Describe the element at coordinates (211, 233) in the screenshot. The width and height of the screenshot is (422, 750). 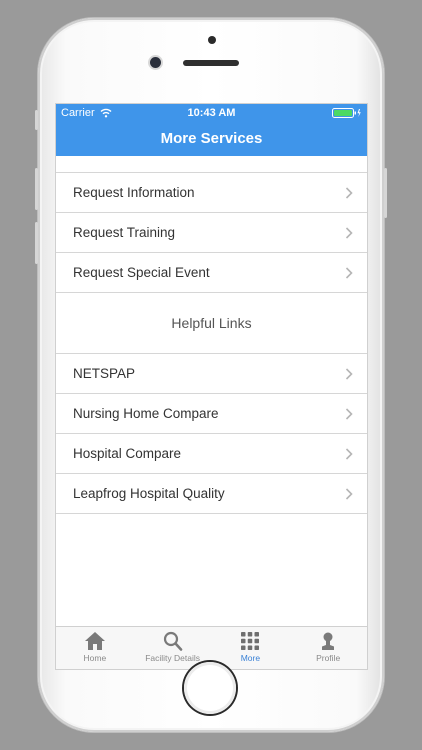
I see `list-item-request-training: Request Training` at that location.